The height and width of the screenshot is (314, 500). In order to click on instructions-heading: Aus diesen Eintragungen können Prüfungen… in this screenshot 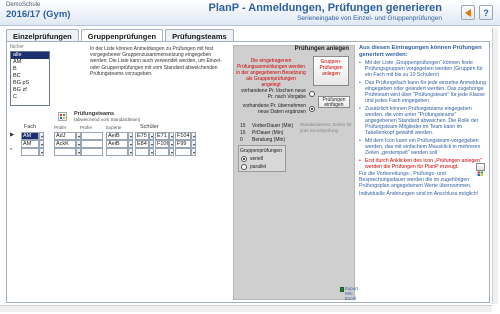, I will do `click(420, 51)`.